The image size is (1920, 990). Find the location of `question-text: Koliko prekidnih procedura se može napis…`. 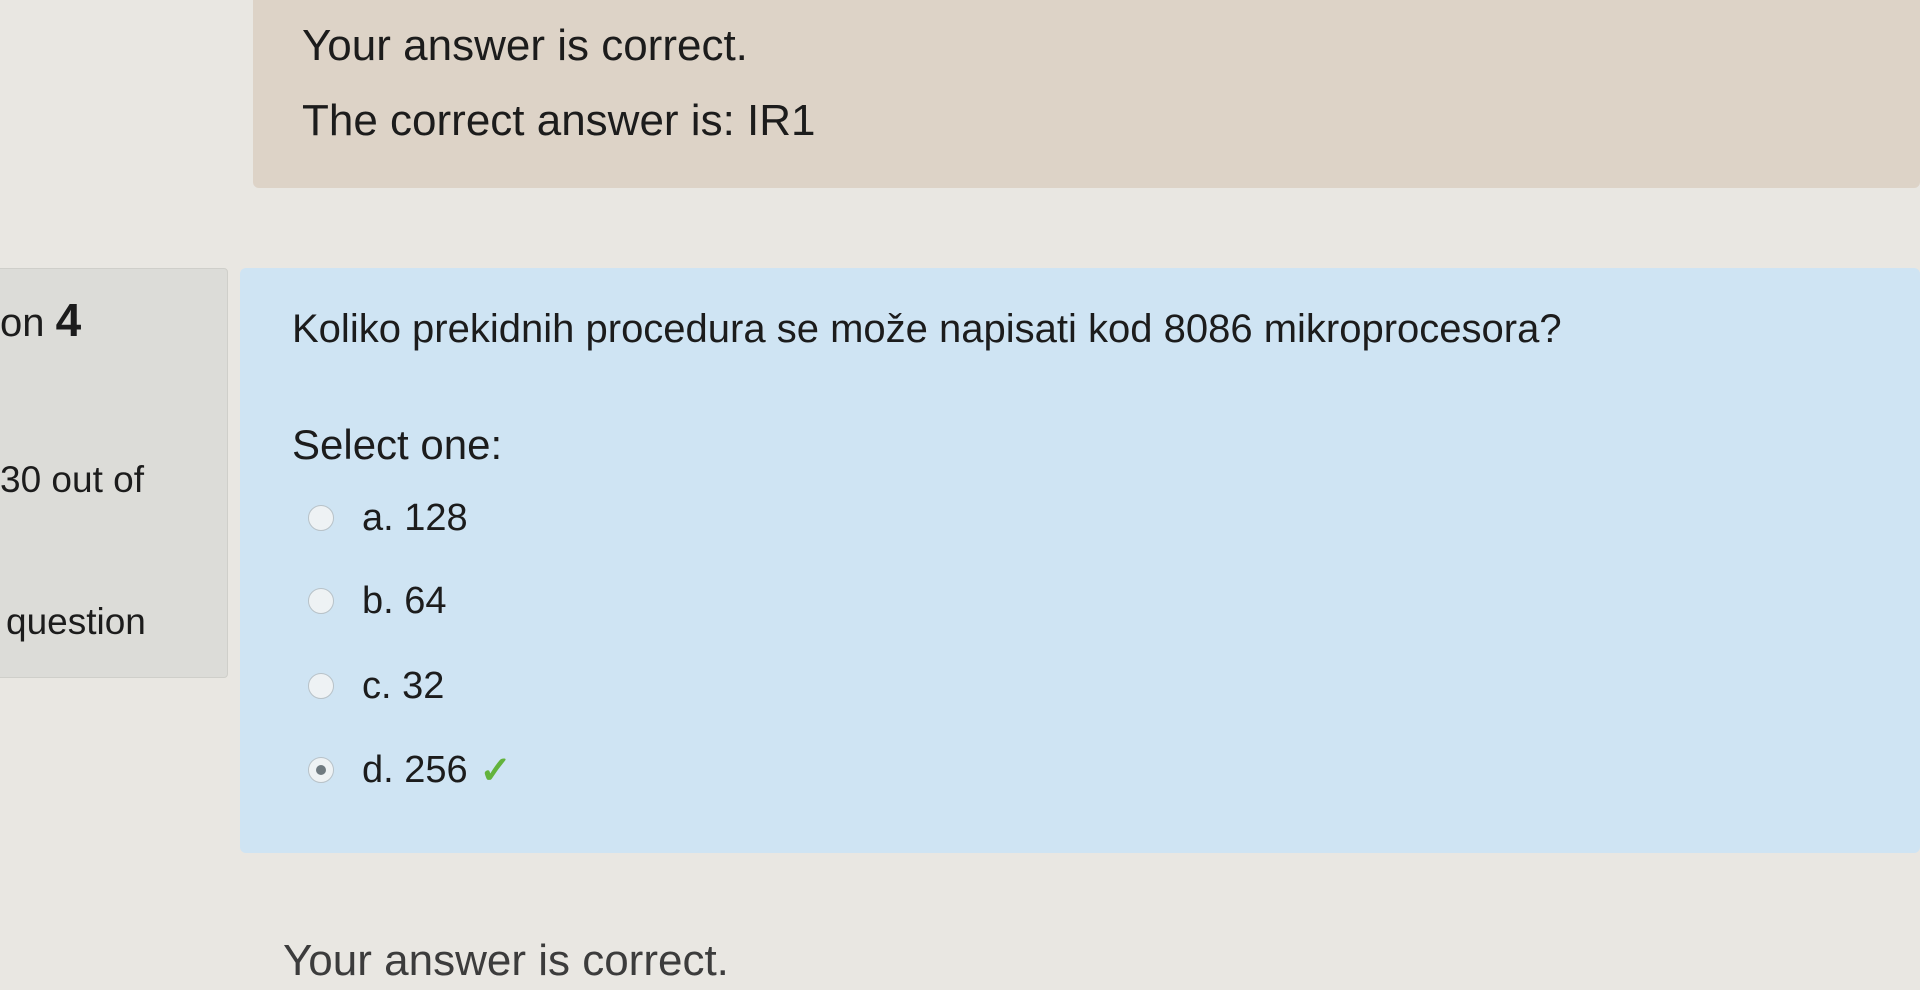

question-text: Koliko prekidnih procedura se može napis… is located at coordinates (927, 329).